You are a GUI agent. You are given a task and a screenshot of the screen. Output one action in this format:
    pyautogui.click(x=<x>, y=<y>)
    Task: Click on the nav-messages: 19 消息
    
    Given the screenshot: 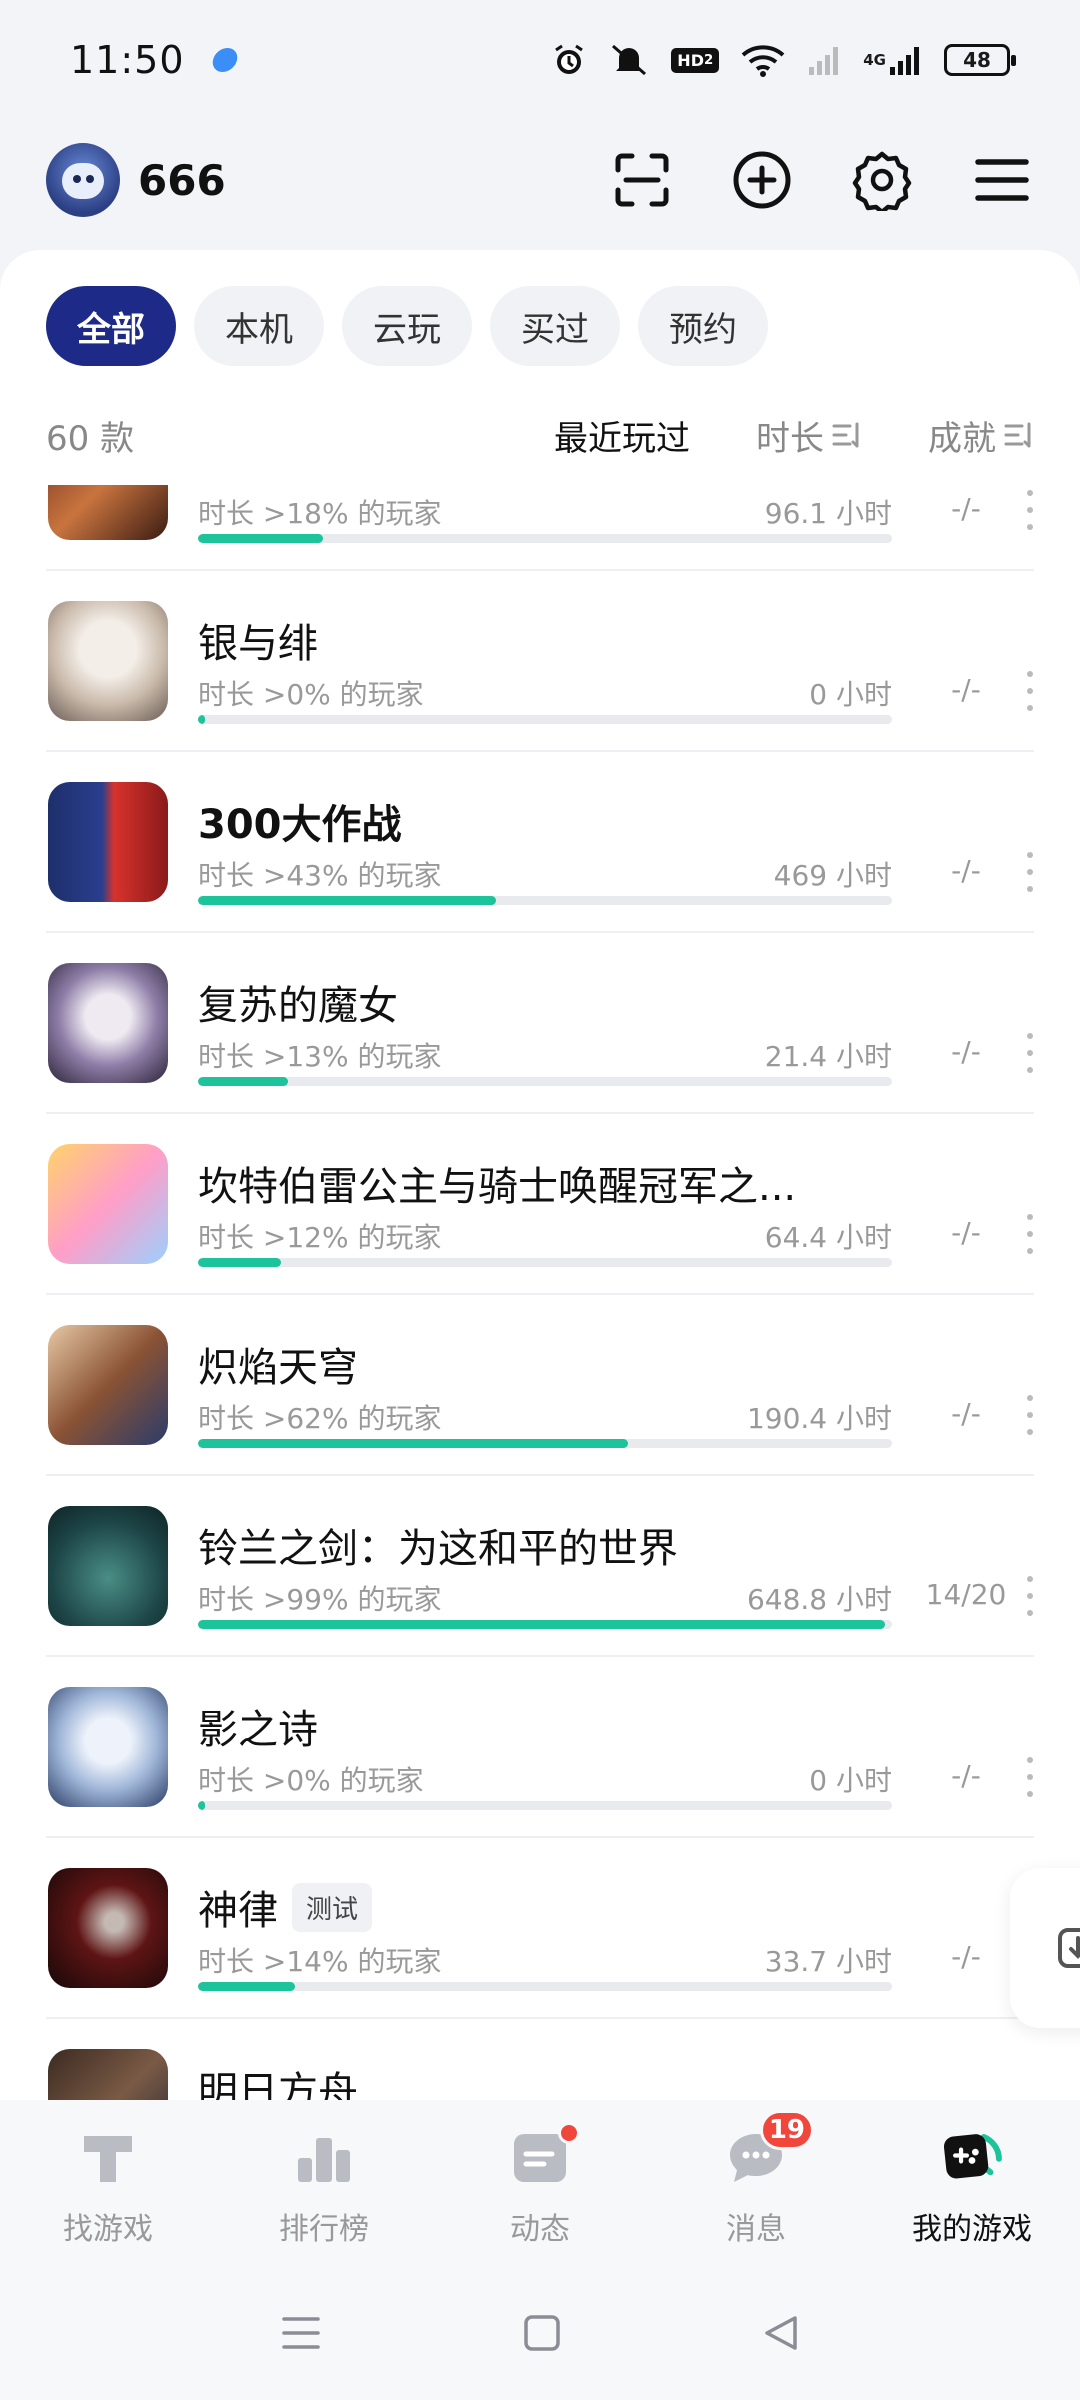 What is the action you would take?
    pyautogui.click(x=756, y=2185)
    